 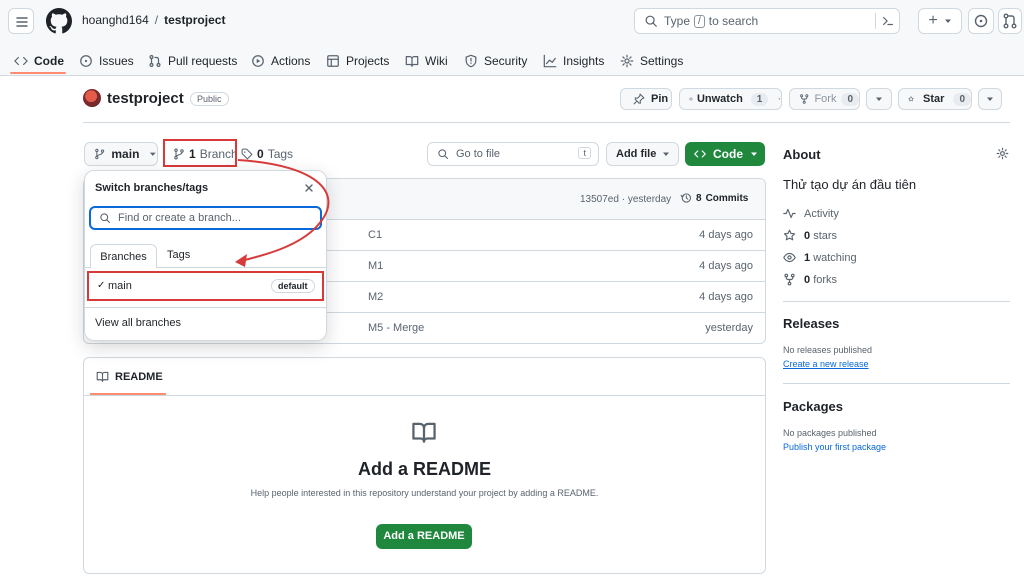 What do you see at coordinates (424, 469) in the screenshot?
I see `readme-heading: Add a README` at bounding box center [424, 469].